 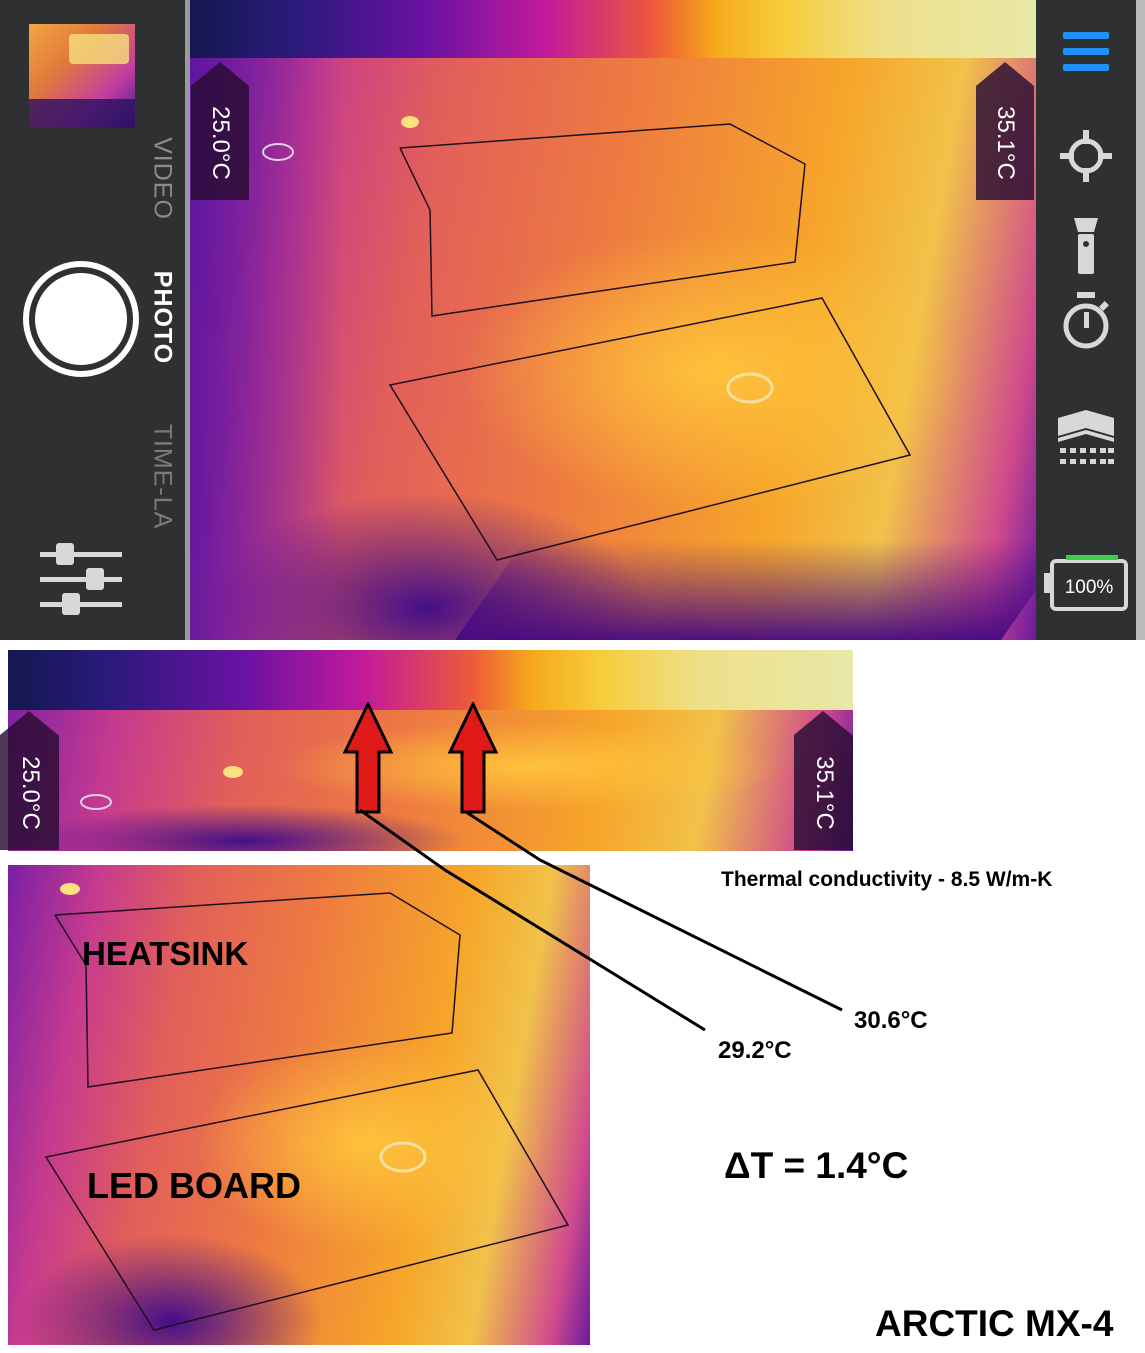 I want to click on heatsink-label: HEATSINK, so click(x=165, y=953).